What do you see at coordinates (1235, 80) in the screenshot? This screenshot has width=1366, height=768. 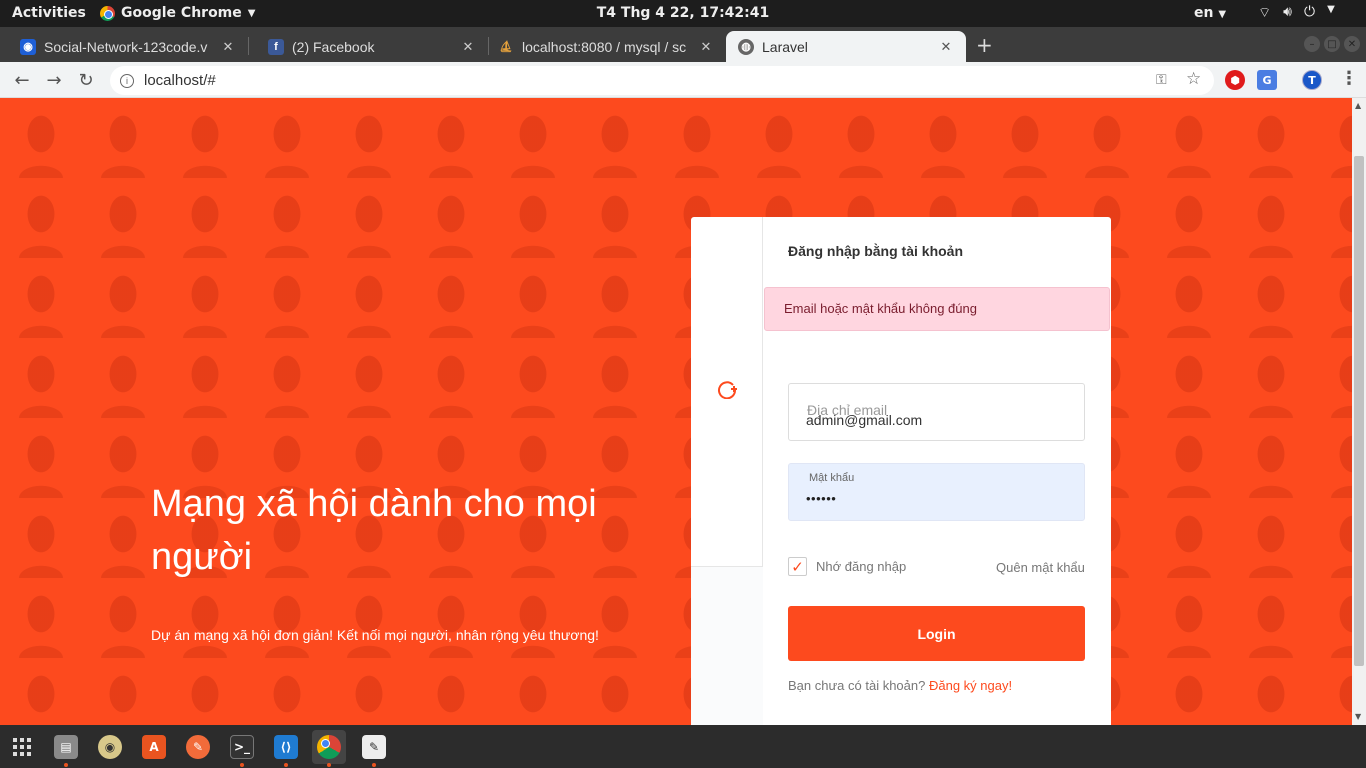 I see `adblock-extension-icon: ⬢` at bounding box center [1235, 80].